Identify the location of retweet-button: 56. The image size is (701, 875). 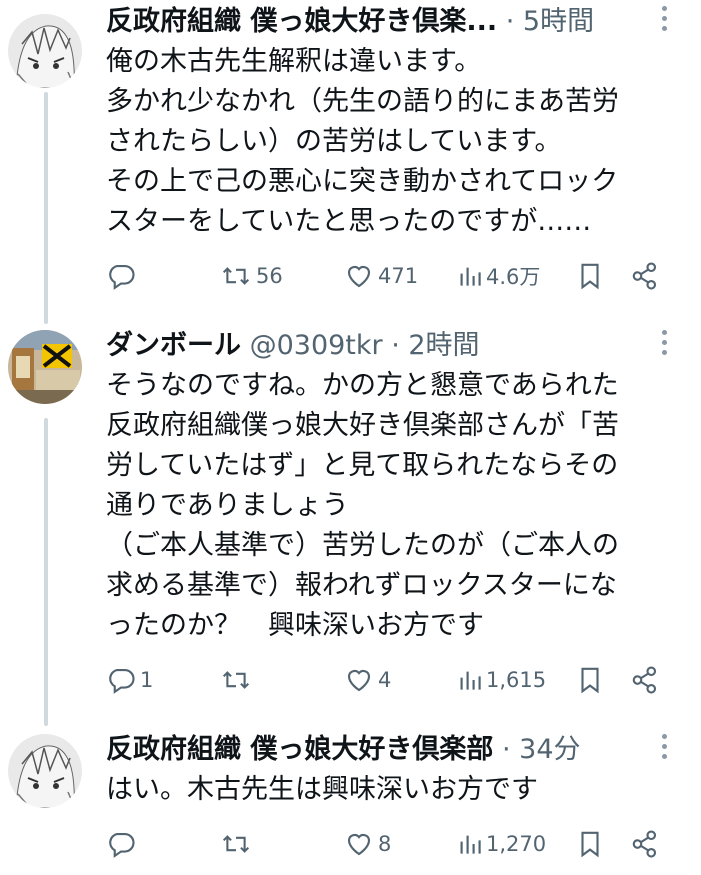
(251, 276).